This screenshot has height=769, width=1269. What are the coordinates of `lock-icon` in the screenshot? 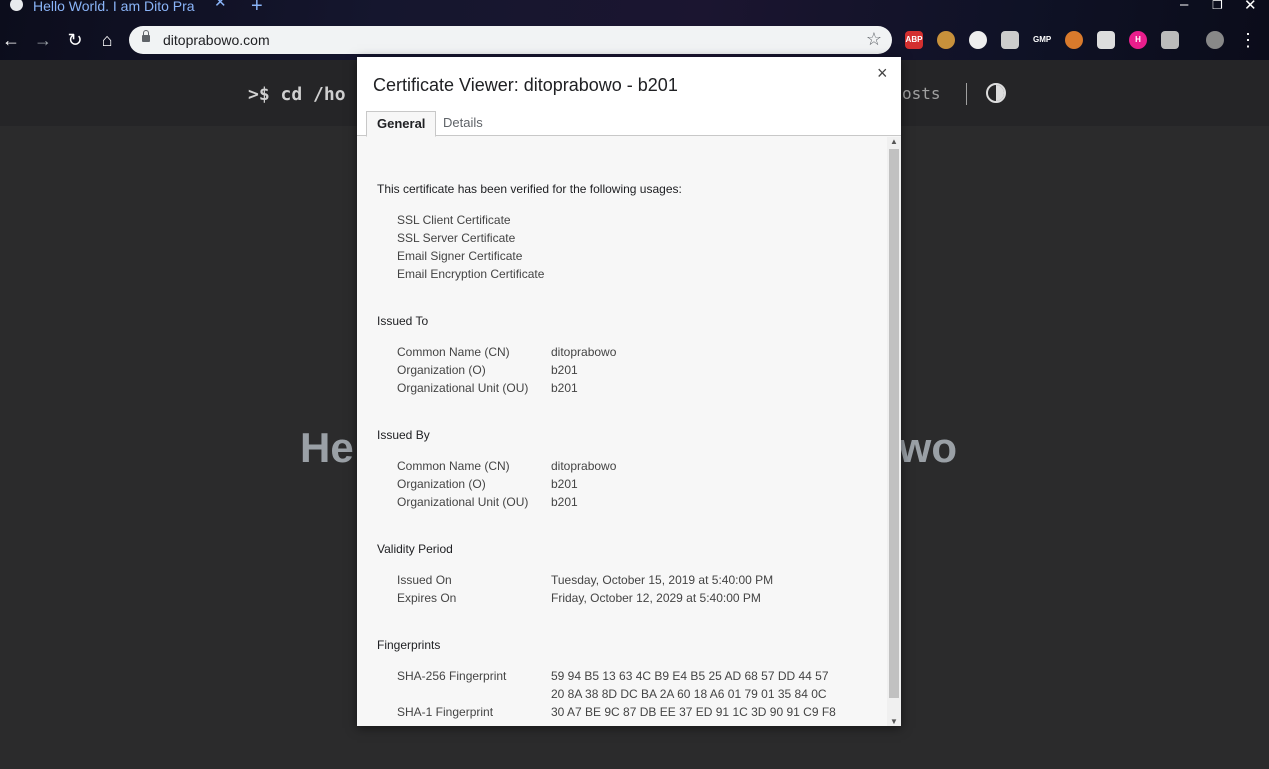 It's located at (146, 36).